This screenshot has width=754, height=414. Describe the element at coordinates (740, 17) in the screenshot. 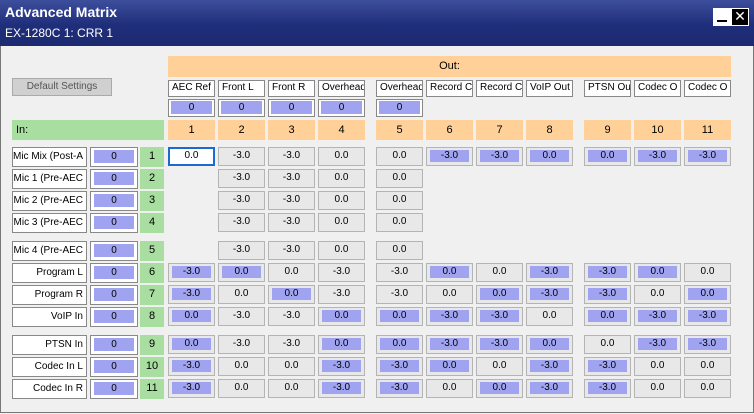

I see `close-icon: ✕` at that location.